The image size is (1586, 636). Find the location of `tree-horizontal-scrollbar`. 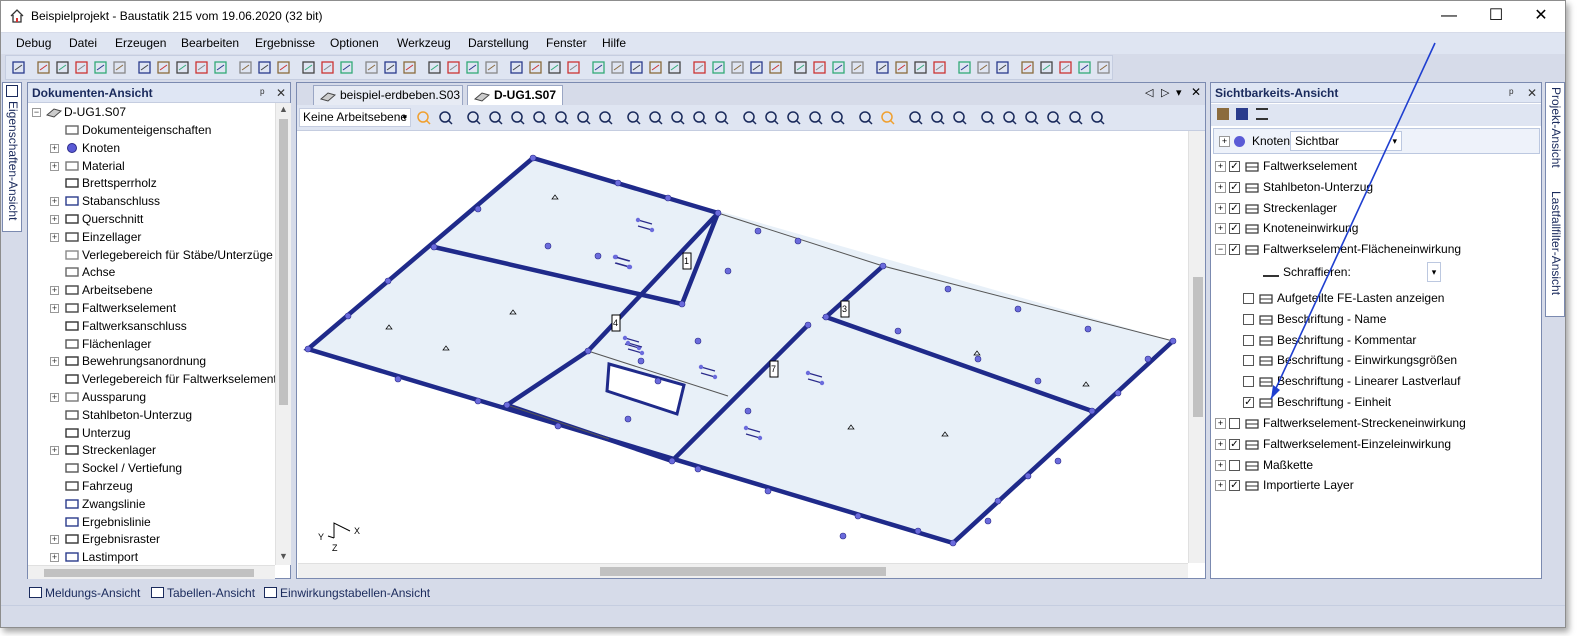

tree-horizontal-scrollbar is located at coordinates (151, 572).